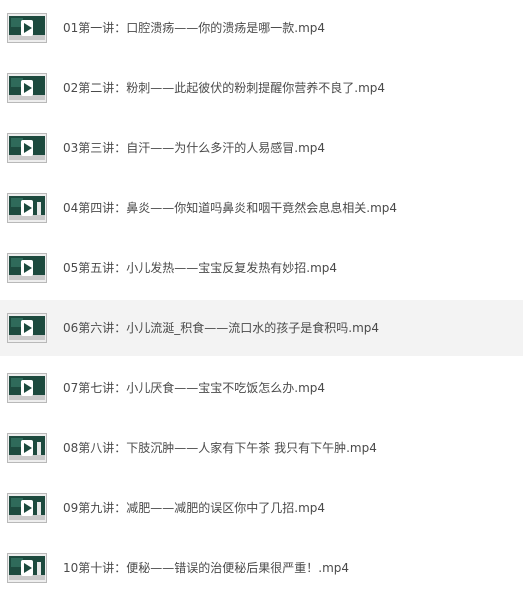 This screenshot has height=596, width=523. I want to click on file-row-05: 05第五讲：小儿发热——宝宝反复发热有妙招.mp4, so click(261, 268).